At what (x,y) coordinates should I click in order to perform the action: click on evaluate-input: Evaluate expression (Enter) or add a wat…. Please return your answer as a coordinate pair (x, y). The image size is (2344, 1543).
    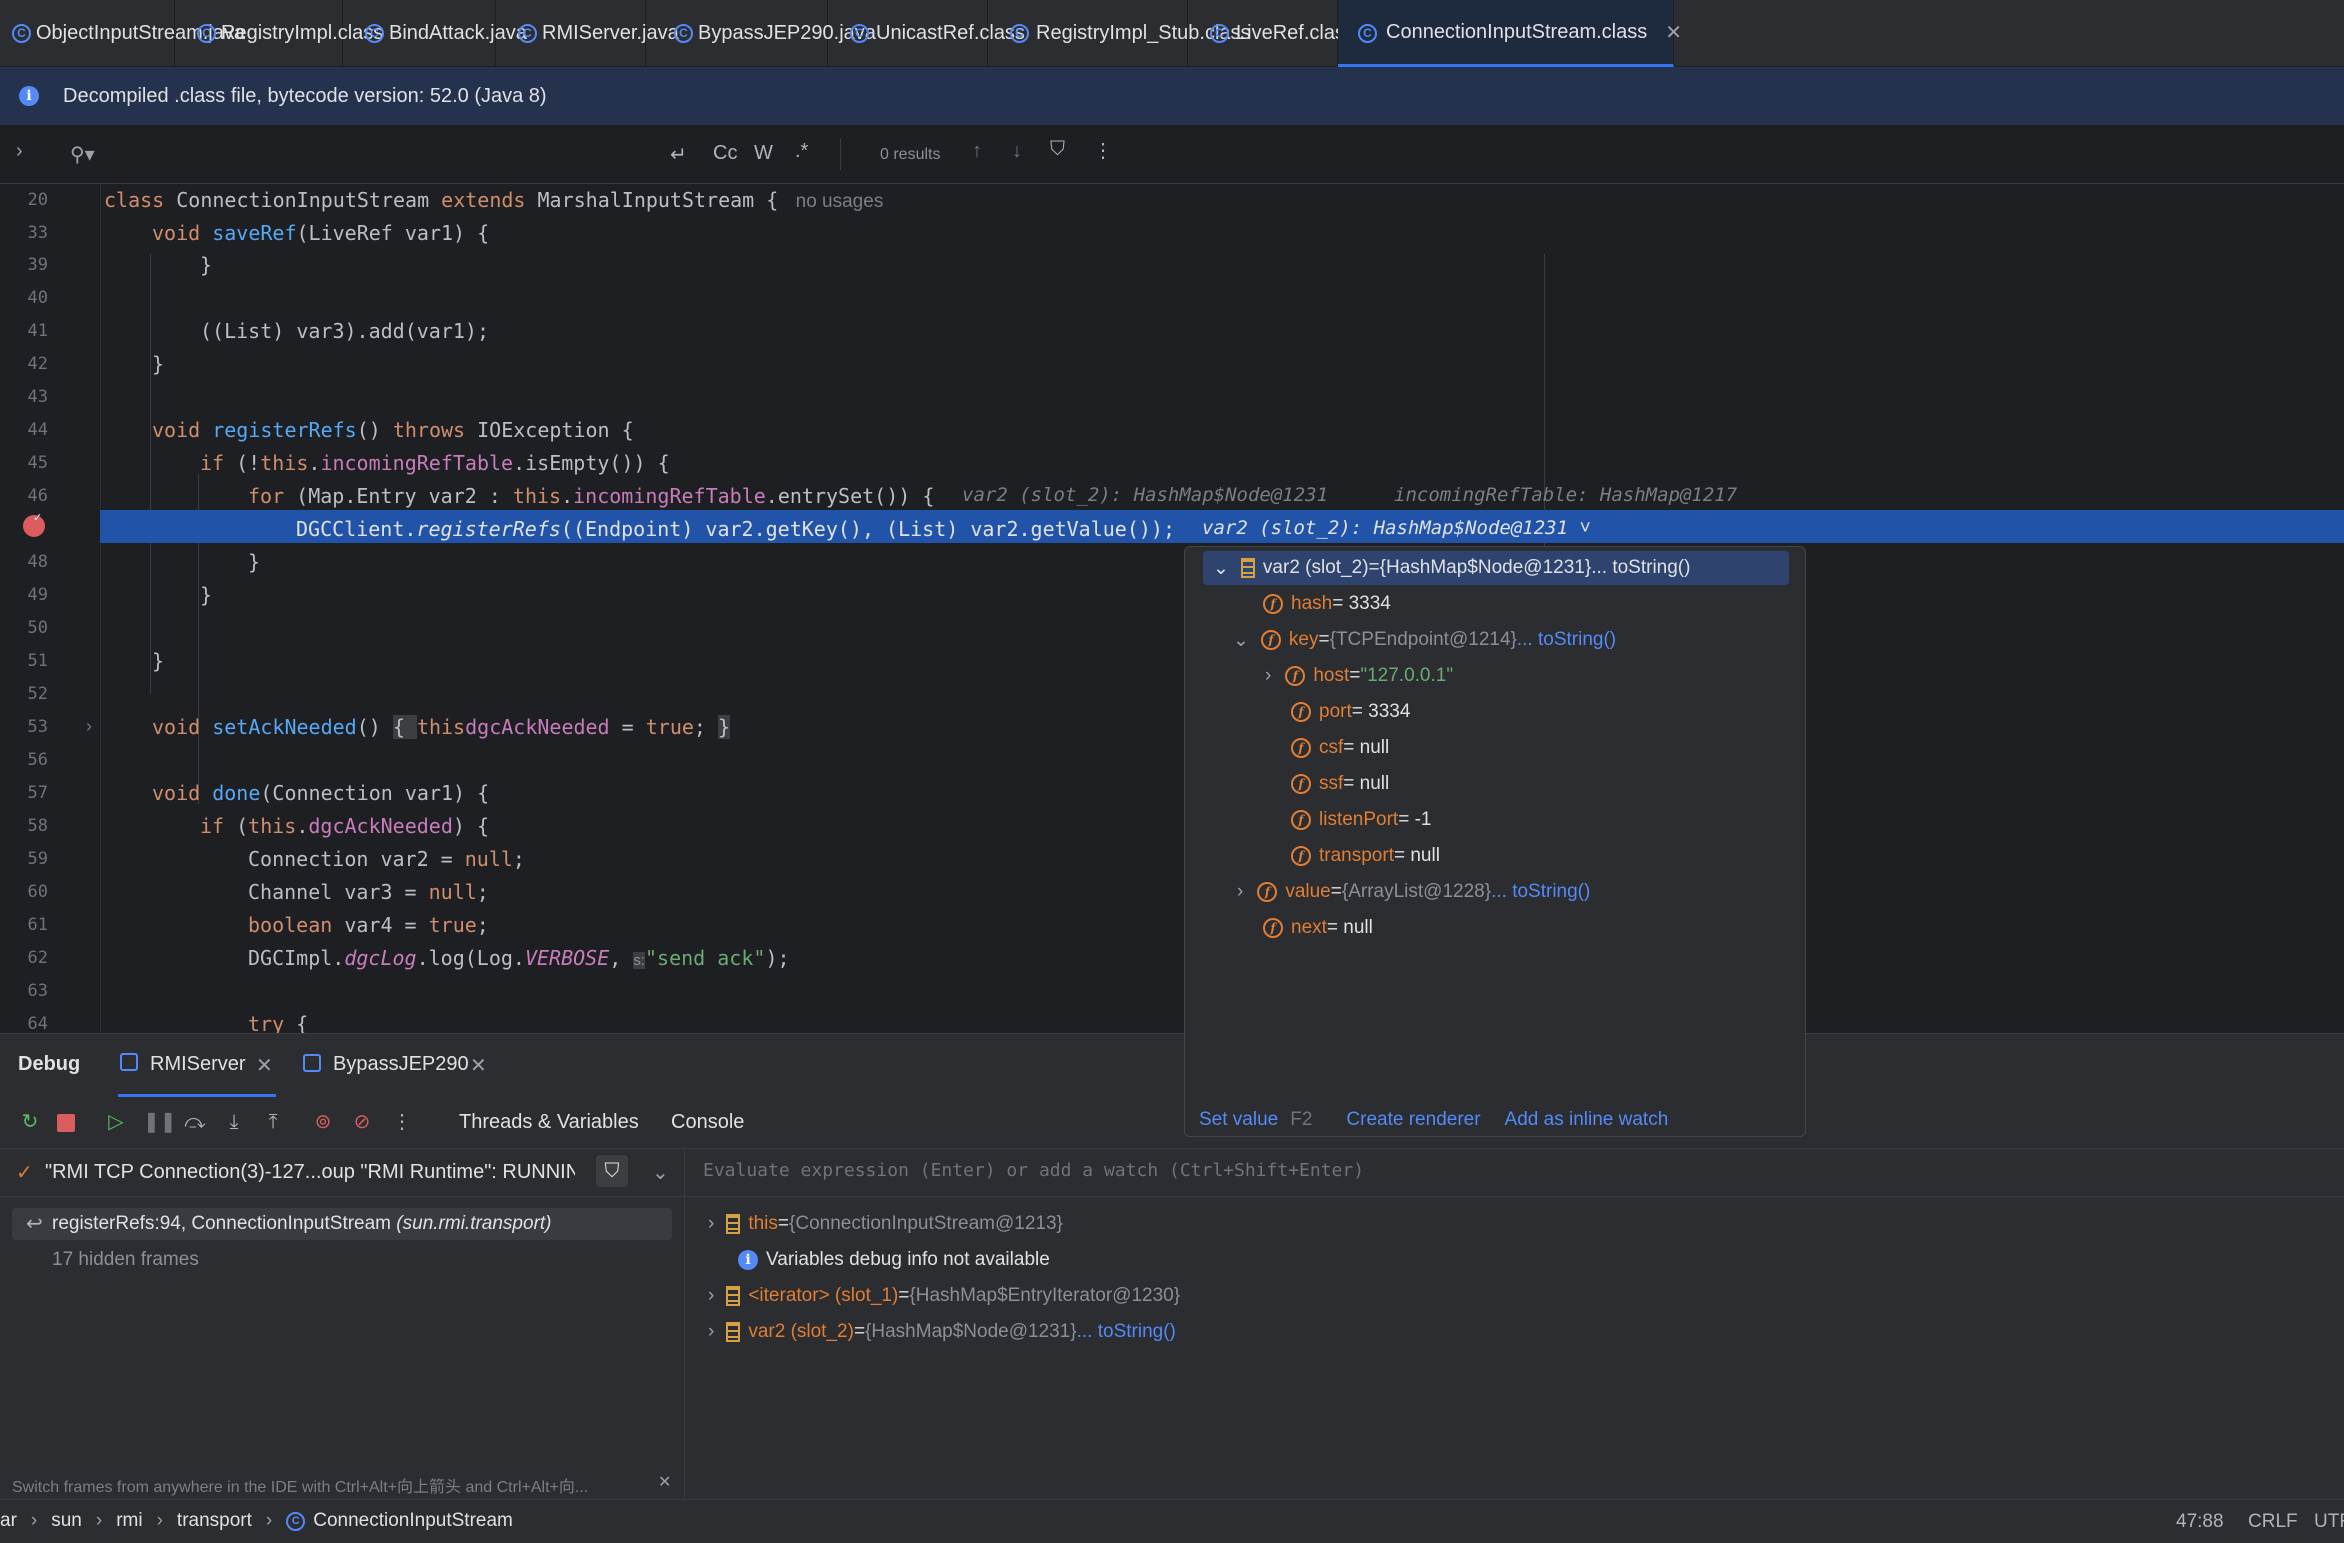
    Looking at the image, I should click on (1513, 1175).